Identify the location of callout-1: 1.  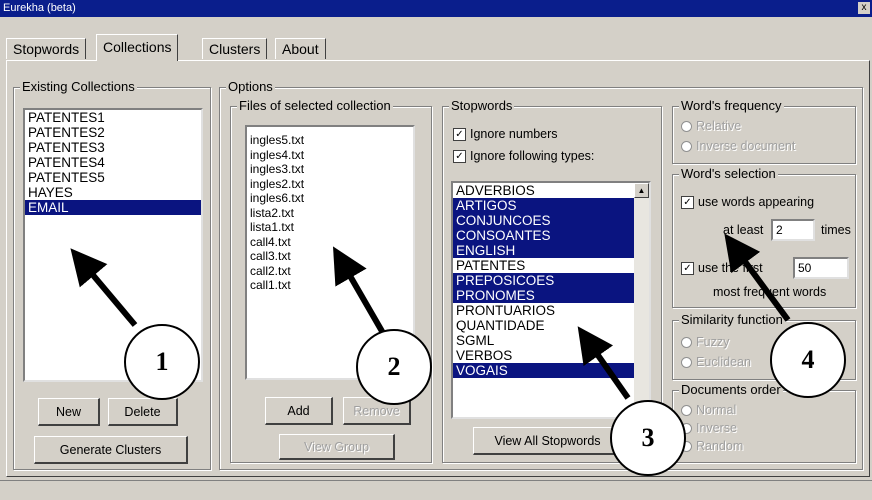
(162, 362).